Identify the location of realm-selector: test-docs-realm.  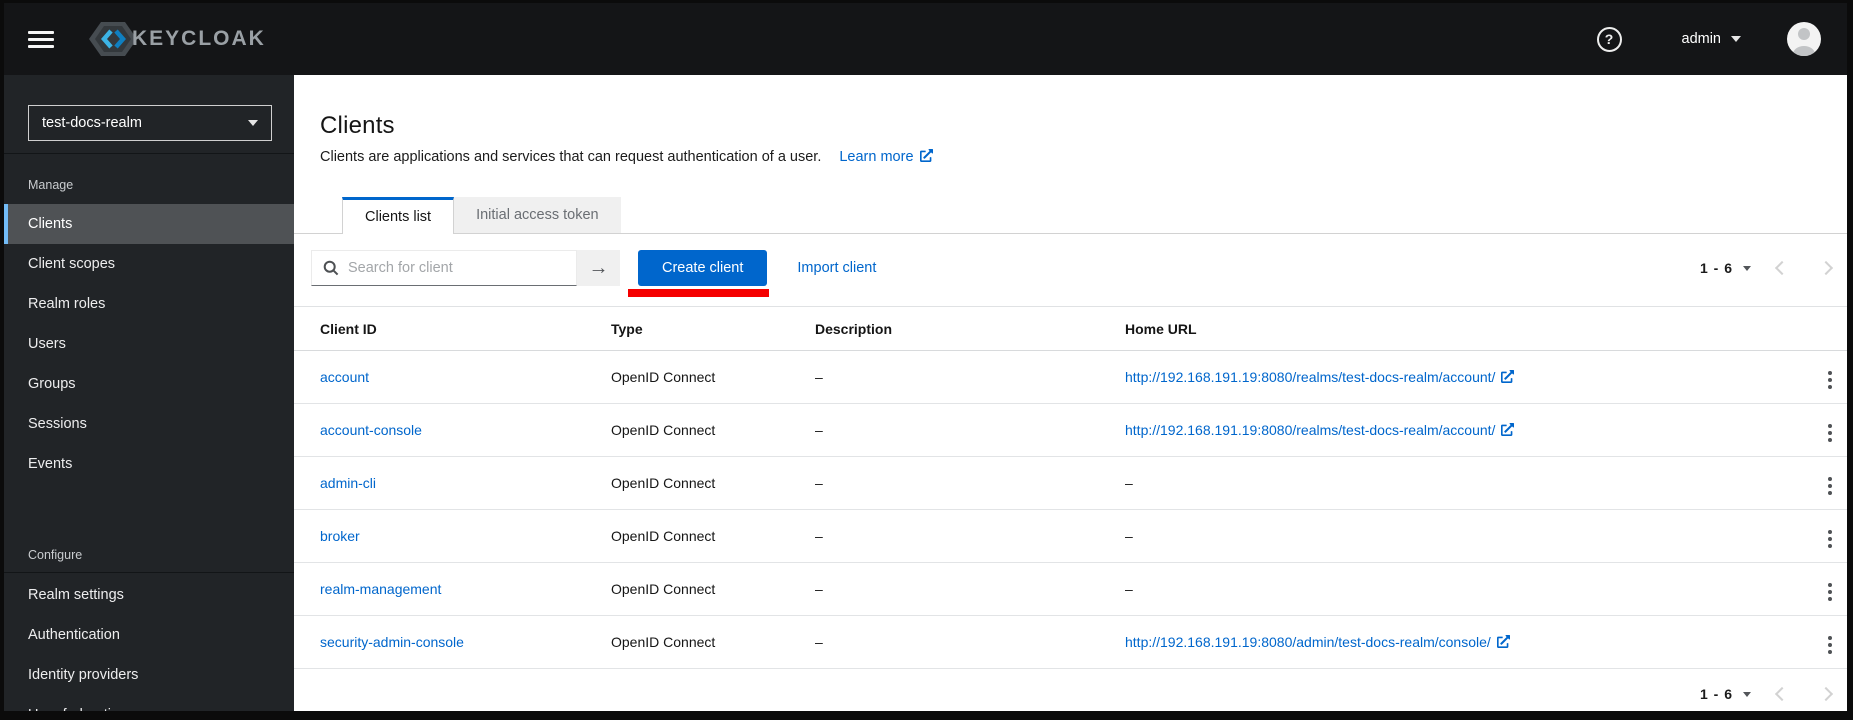
(150, 123).